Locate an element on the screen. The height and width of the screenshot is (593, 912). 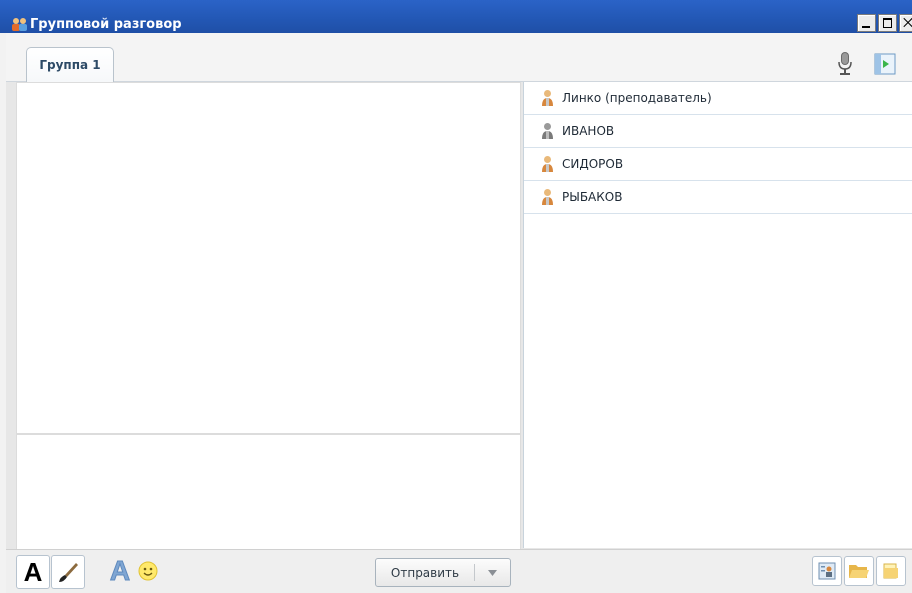
tab-label: Группа 1 is located at coordinates (70, 65).